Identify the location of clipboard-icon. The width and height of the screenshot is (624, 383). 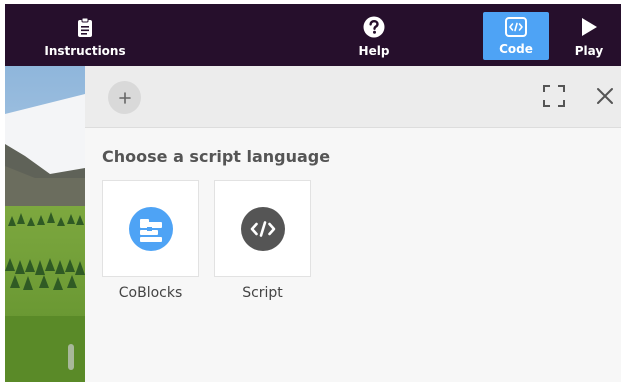
(85, 27).